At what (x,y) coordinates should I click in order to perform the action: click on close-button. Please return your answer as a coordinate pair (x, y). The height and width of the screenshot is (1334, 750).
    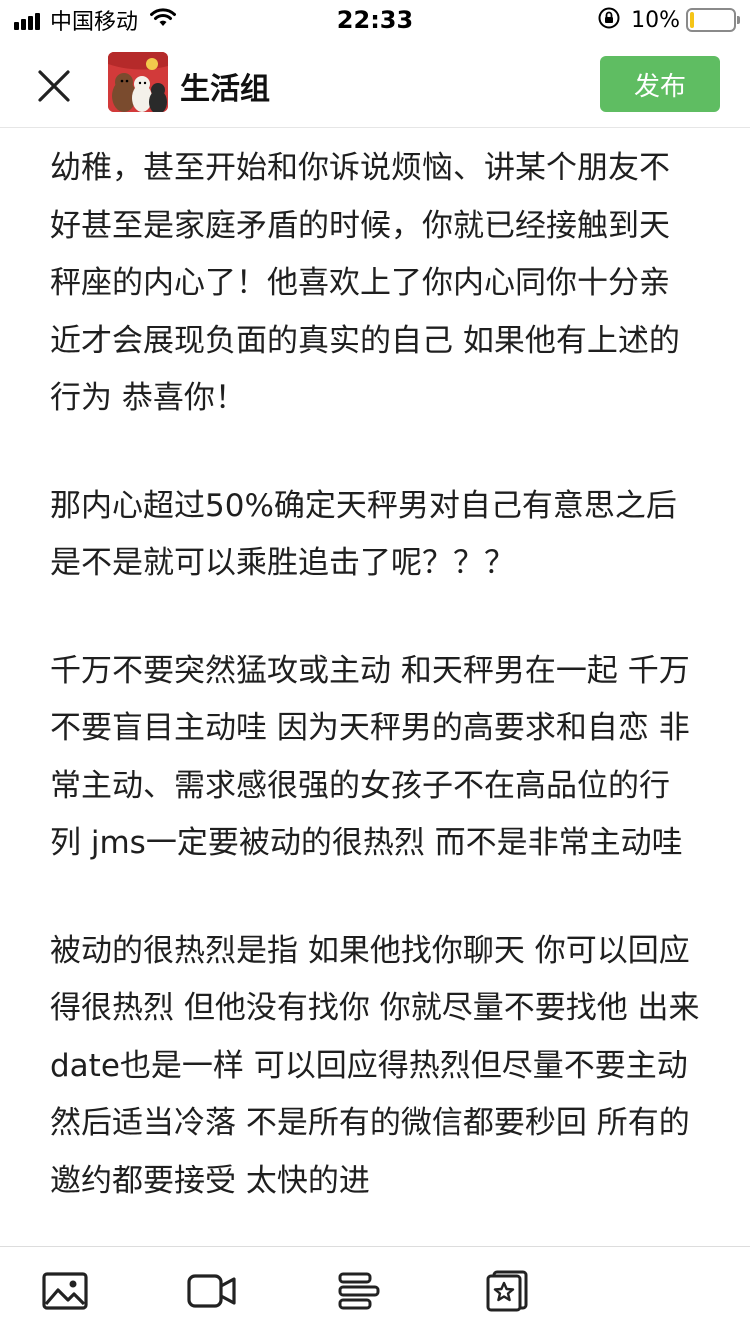
    Looking at the image, I should click on (54, 86).